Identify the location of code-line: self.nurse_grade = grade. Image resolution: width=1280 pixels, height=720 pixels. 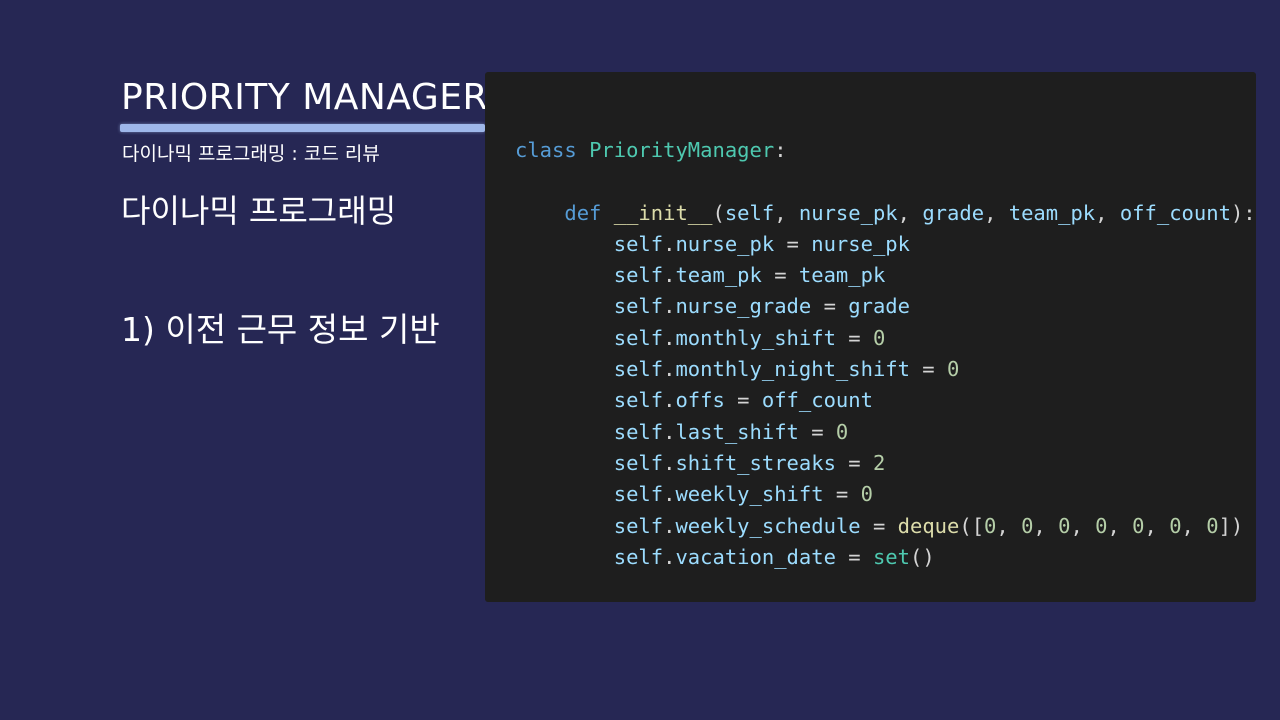
(885, 306).